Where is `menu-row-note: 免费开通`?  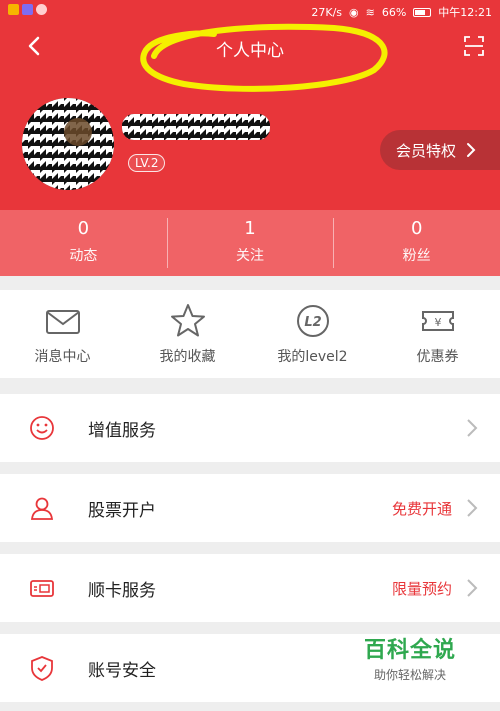 menu-row-note: 免费开通 is located at coordinates (421, 509).